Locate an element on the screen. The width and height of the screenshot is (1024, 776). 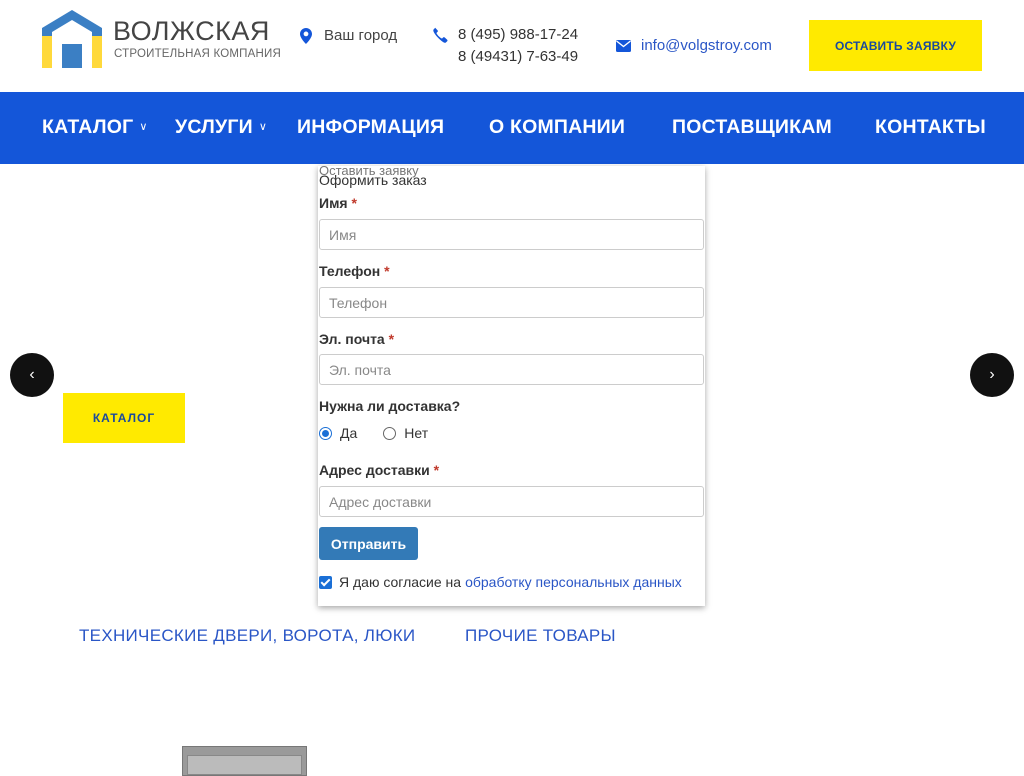
consent-text: Я даю согласие на is located at coordinates (400, 582).